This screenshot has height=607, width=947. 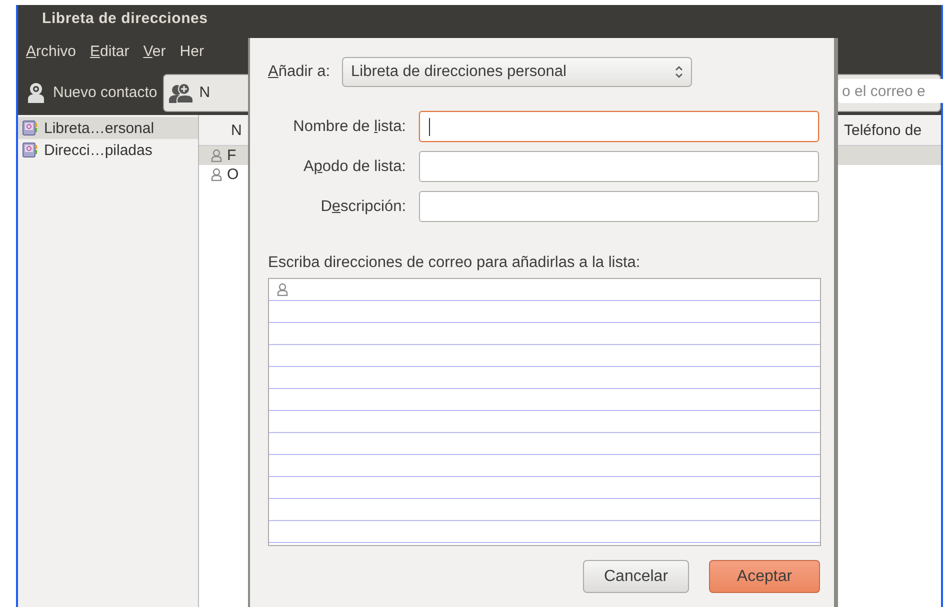 I want to click on field-label: Nombre de lista:, so click(x=349, y=127).